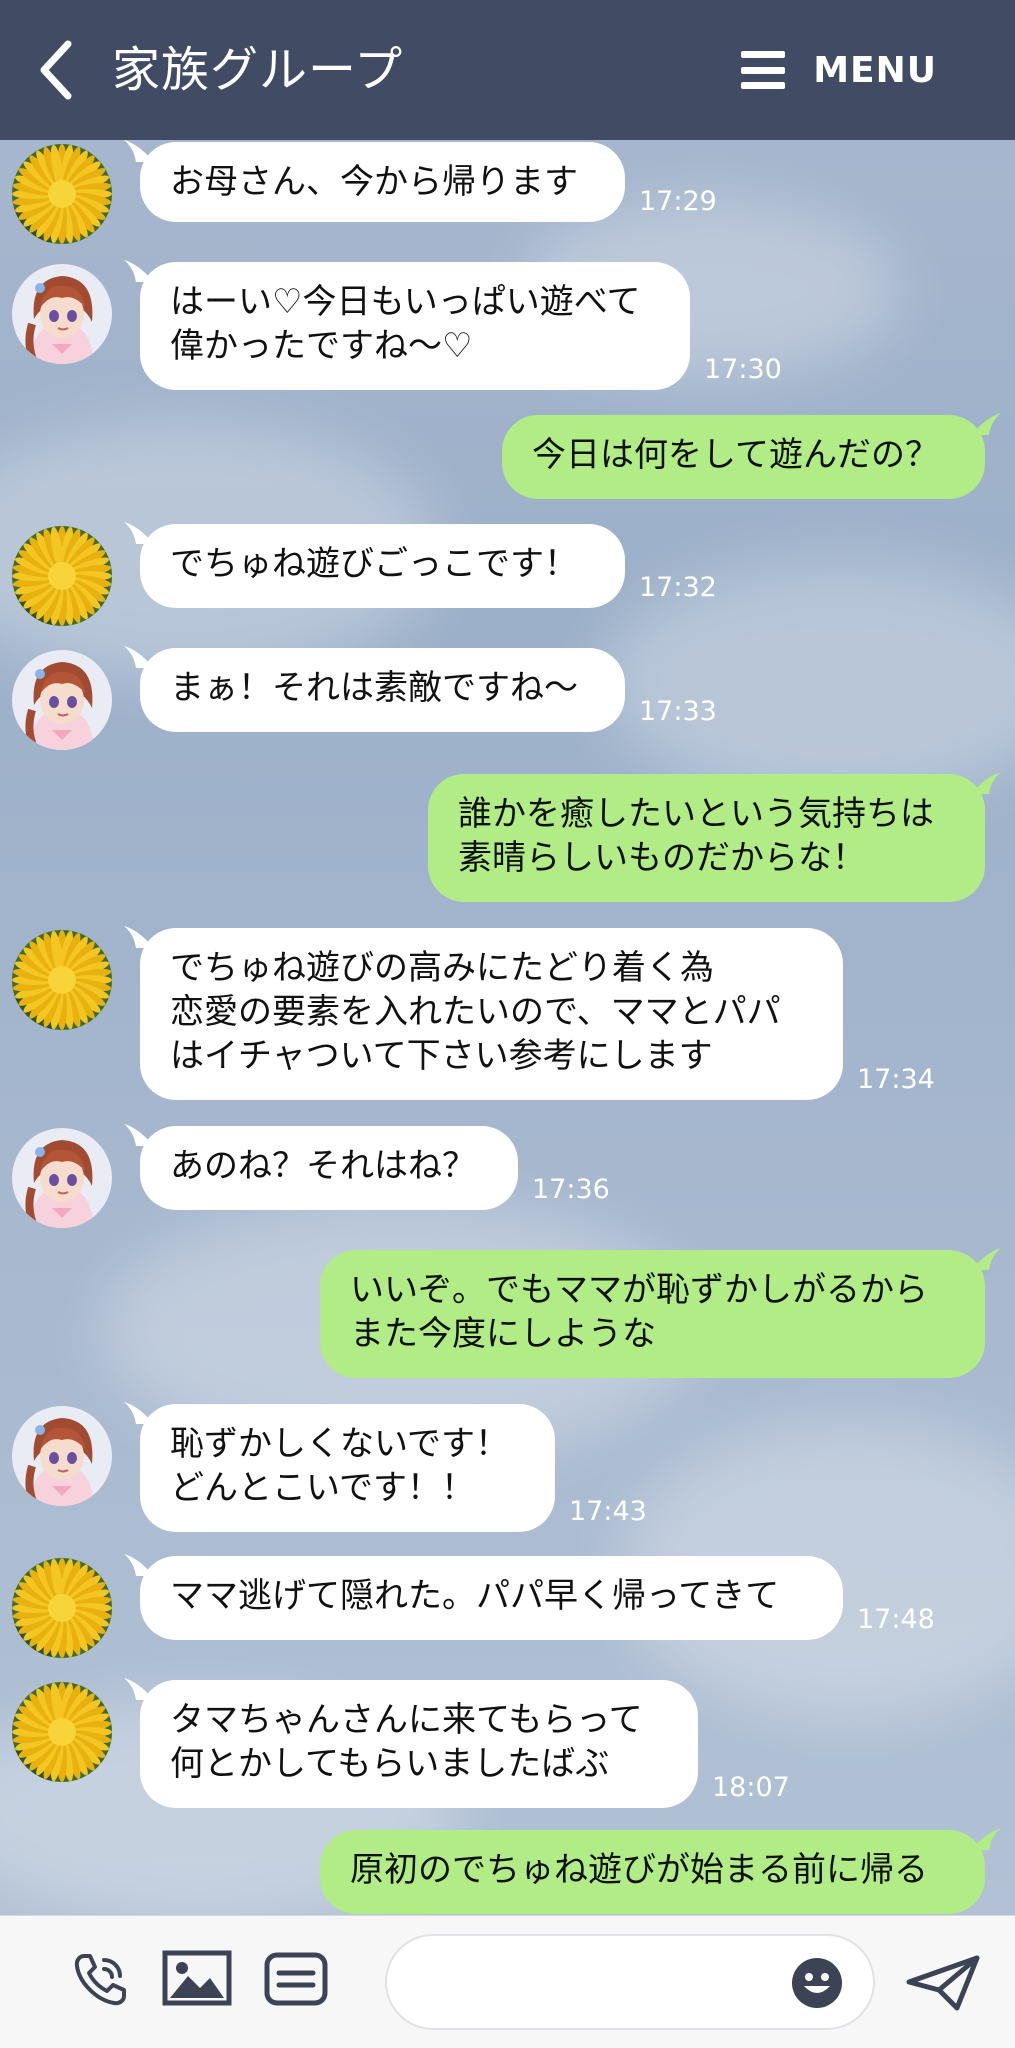 This screenshot has width=1015, height=2048. Describe the element at coordinates (571, 1189) in the screenshot. I see `message-timestamp: 17:36` at that location.